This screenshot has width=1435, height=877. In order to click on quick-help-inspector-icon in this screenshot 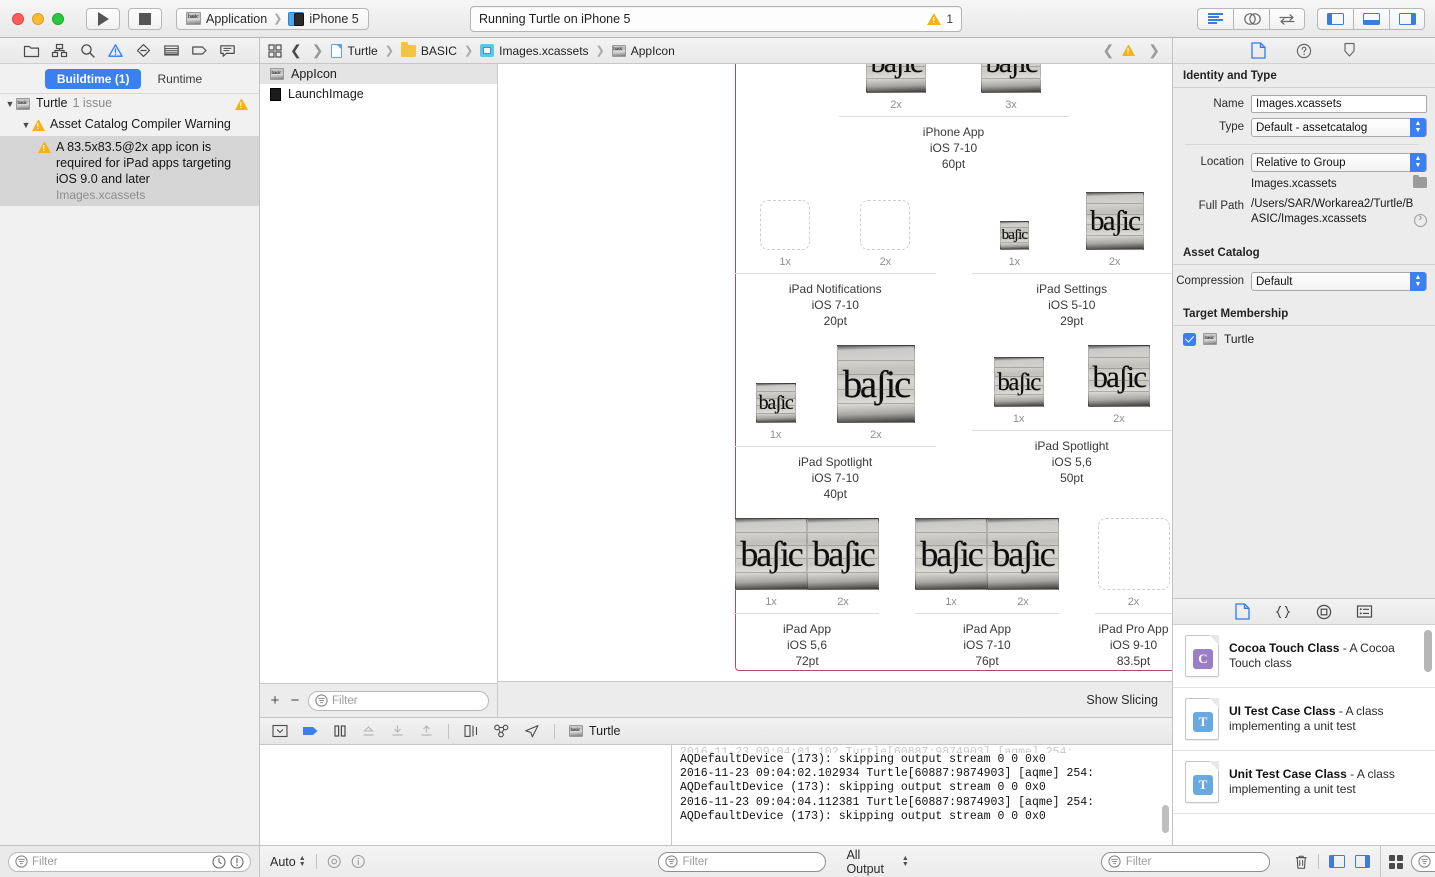, I will do `click(1304, 51)`.